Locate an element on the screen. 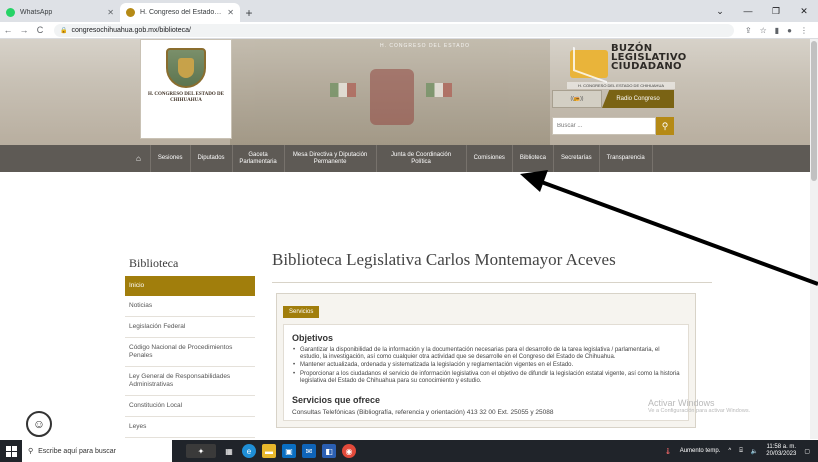 The image size is (818, 462). buzon-line3: CIUDADANO is located at coordinates (646, 66).